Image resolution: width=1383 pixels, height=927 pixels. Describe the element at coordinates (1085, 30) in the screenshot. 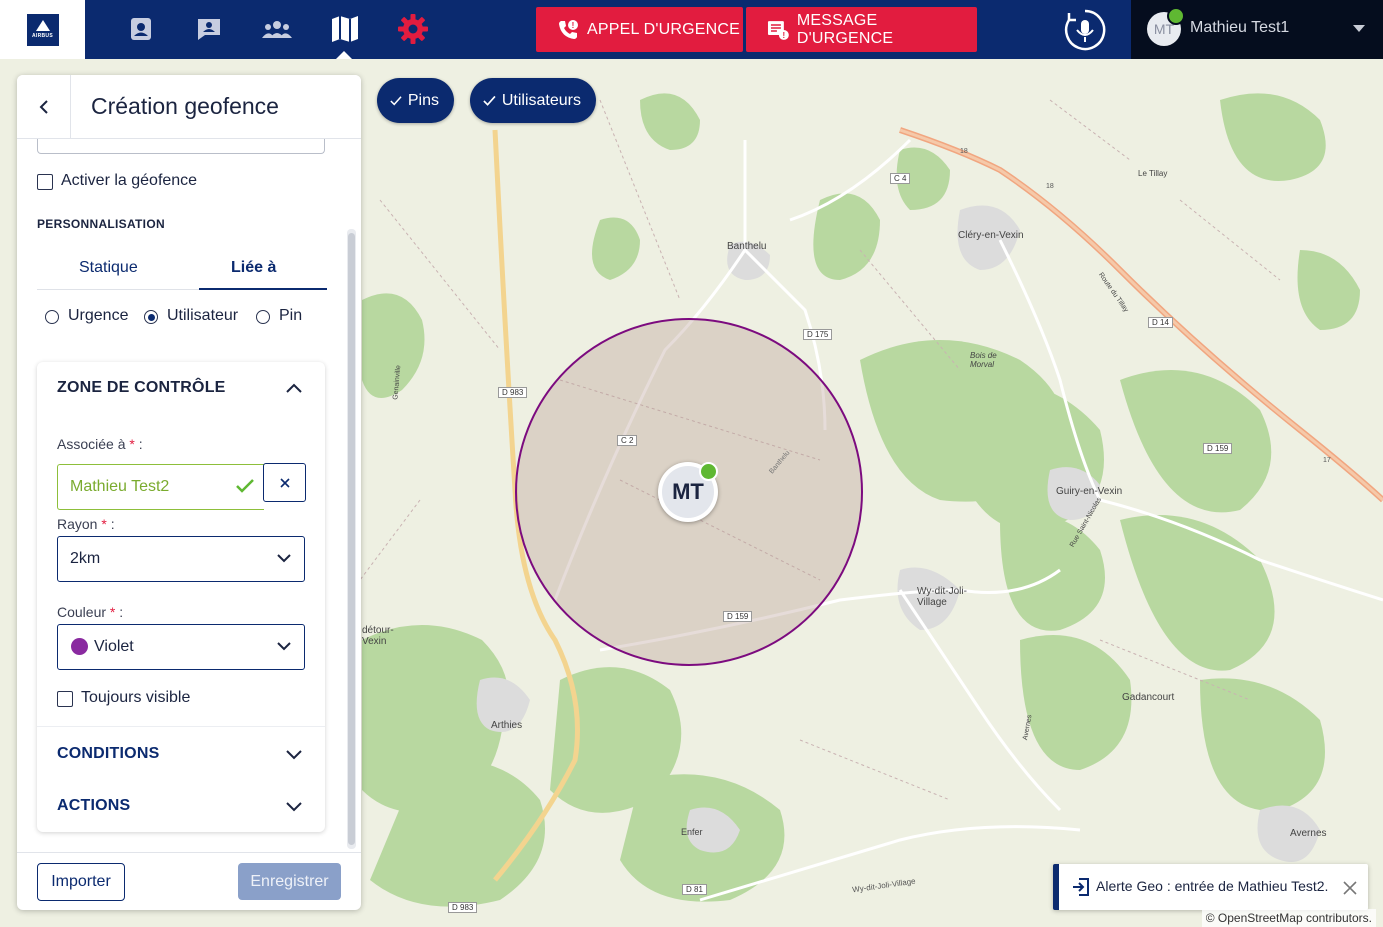

I see `voice-microphone-icon` at that location.